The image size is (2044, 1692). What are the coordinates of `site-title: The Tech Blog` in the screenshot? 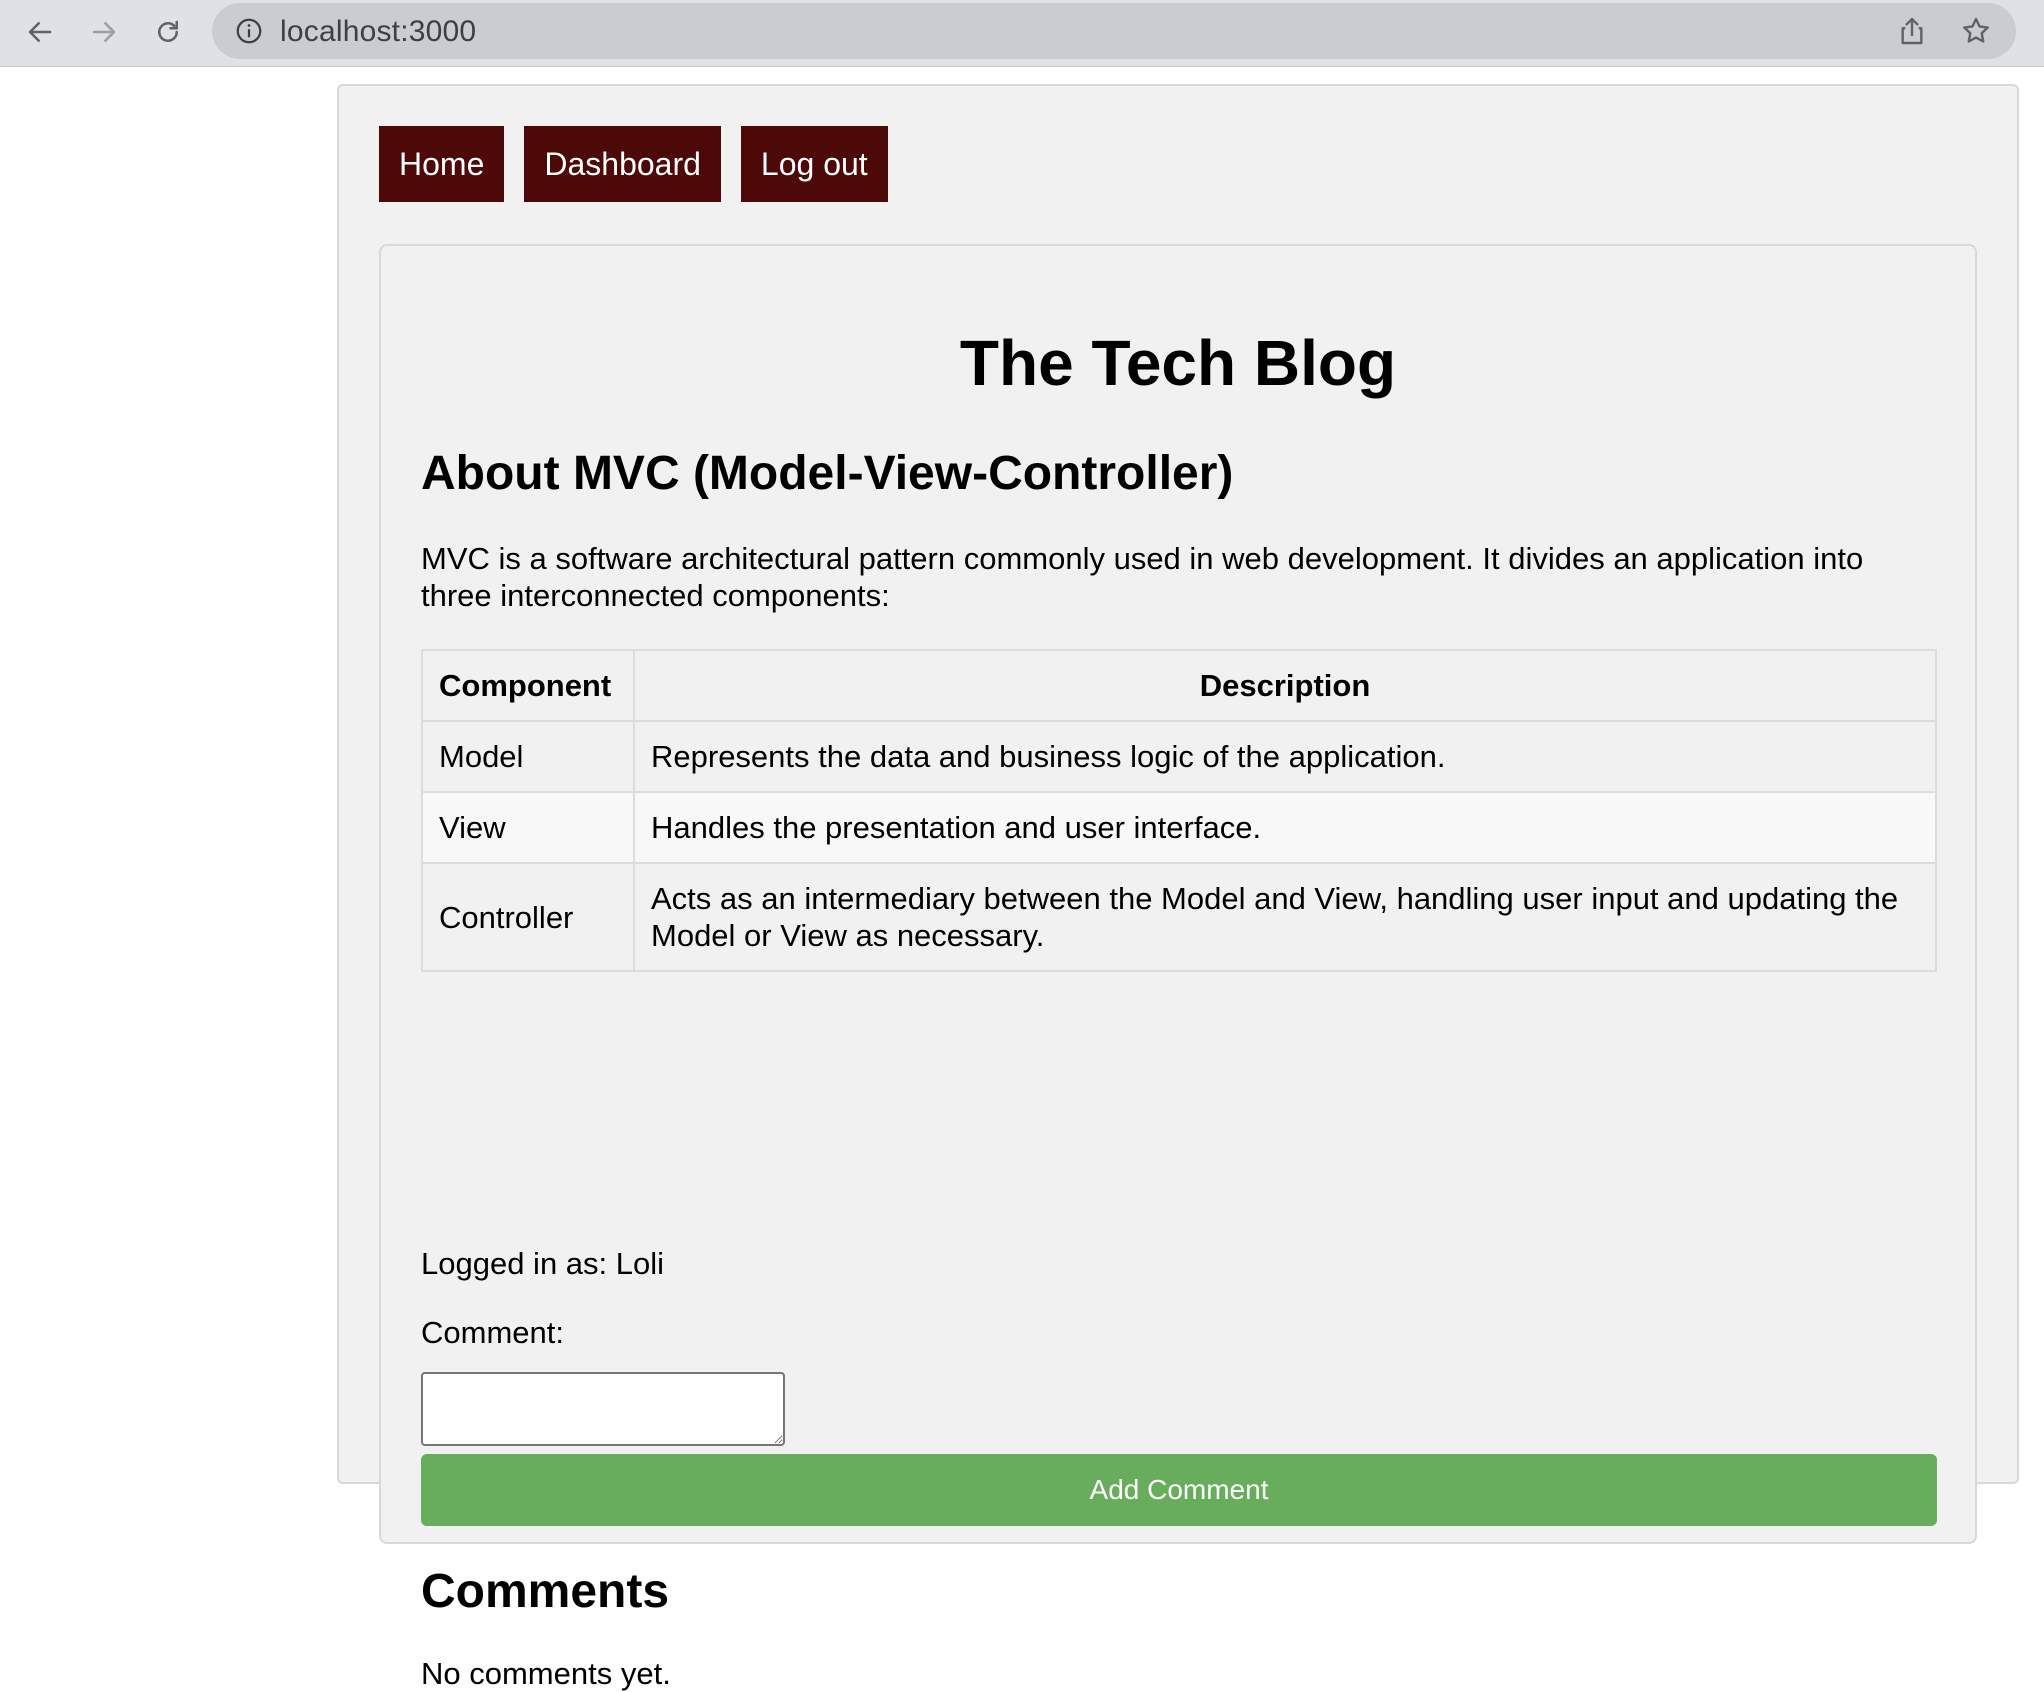 It's located at (1178, 363).